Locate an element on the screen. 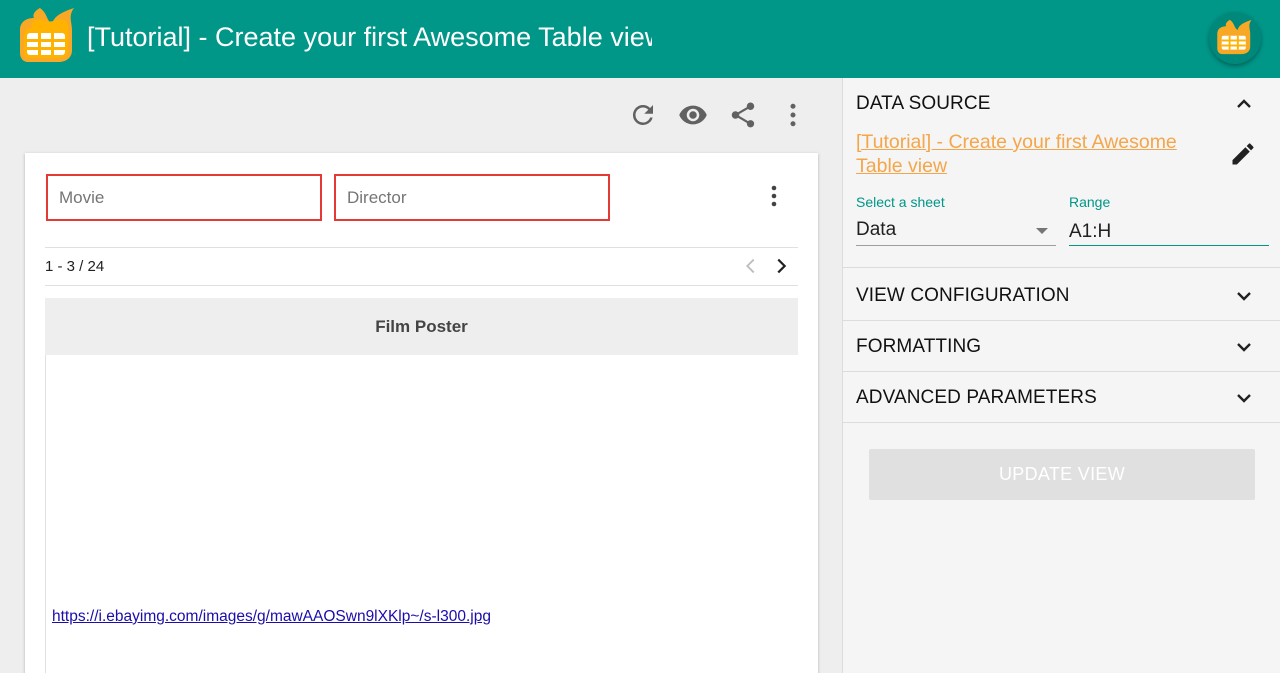 The image size is (1280, 673). formatting-section: FORMATTING is located at coordinates (1061, 346).